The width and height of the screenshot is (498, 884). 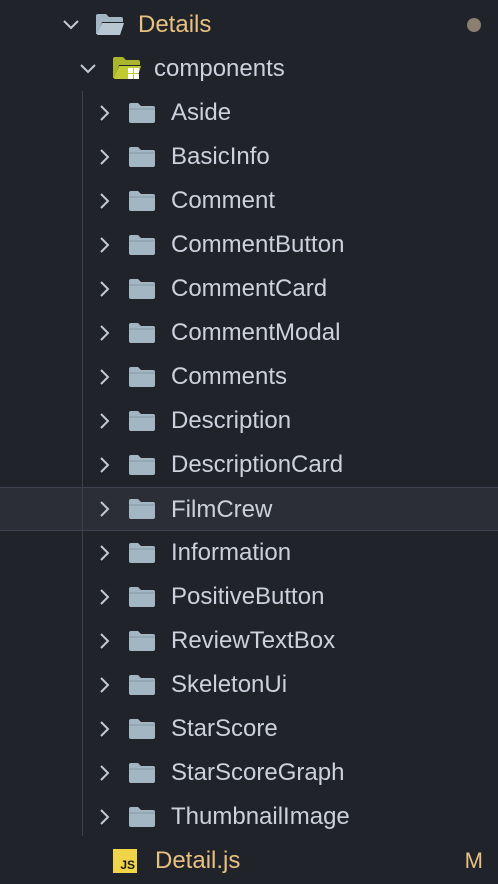 I want to click on tree-item-label: BasicInfo, so click(x=220, y=156).